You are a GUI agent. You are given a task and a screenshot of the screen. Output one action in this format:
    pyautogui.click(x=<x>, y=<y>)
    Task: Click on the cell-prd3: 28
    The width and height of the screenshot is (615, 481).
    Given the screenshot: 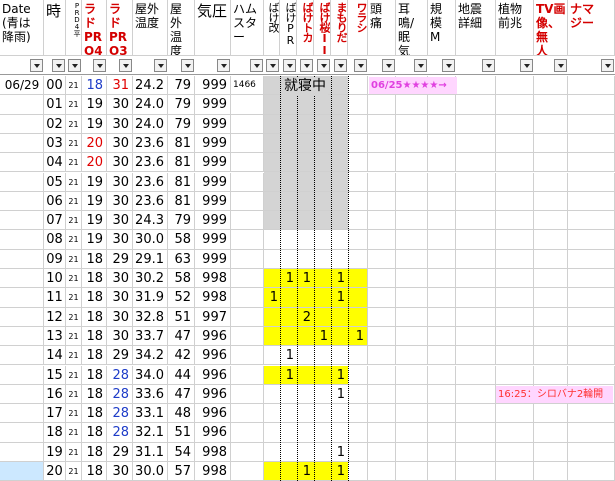 What is the action you would take?
    pyautogui.click(x=120, y=433)
    